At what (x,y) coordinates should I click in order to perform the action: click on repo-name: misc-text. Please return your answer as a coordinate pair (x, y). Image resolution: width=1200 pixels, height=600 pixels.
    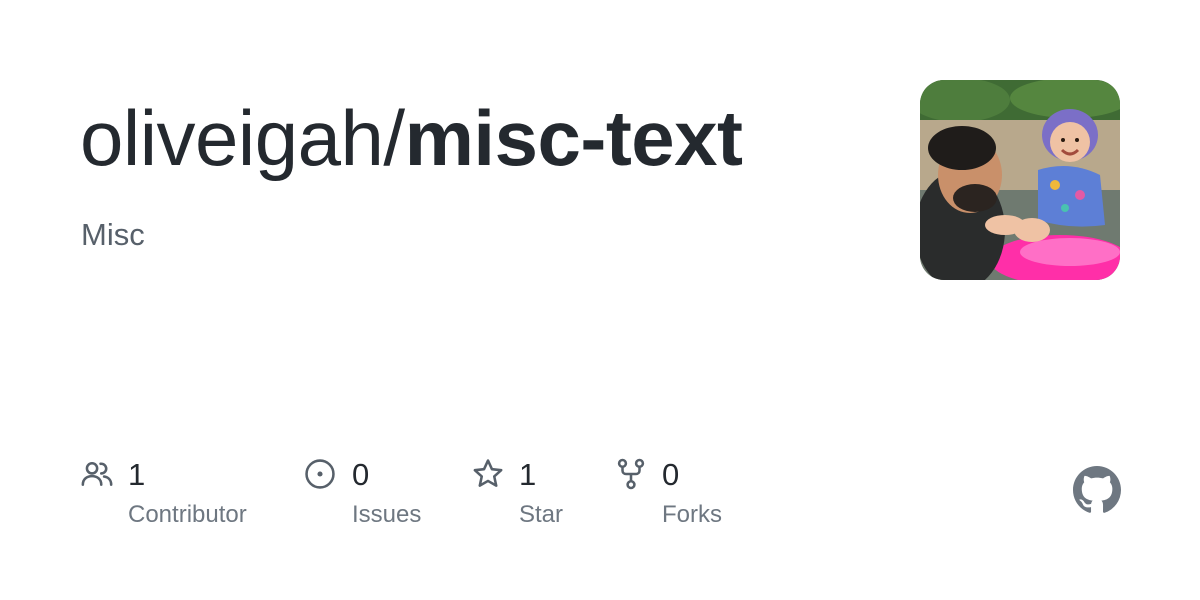
    Looking at the image, I should click on (574, 138).